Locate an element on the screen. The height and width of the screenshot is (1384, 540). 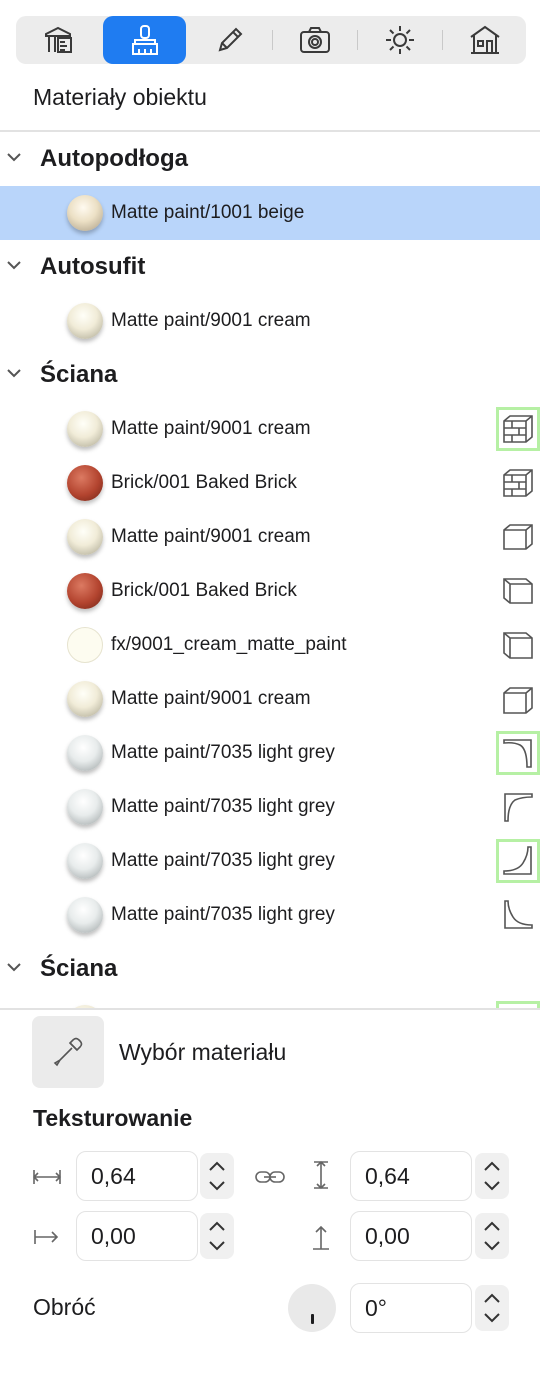
section-title: Teksturowanie is located at coordinates (113, 1118).